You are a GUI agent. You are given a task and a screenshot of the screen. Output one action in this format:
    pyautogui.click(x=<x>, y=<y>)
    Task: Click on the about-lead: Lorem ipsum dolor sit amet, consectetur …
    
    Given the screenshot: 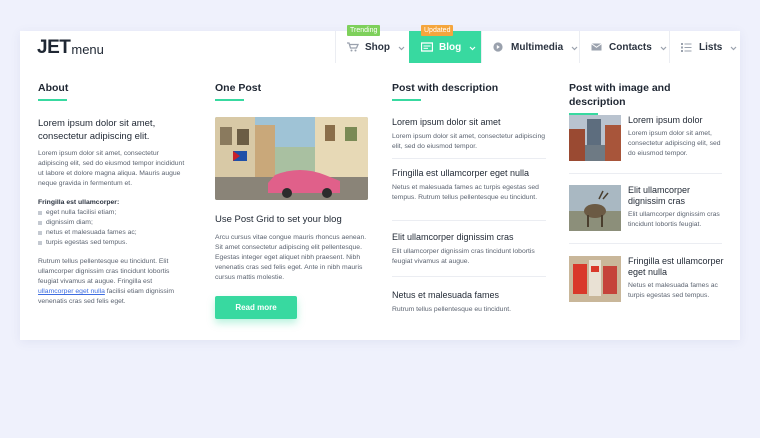 What is the action you would take?
    pyautogui.click(x=97, y=130)
    